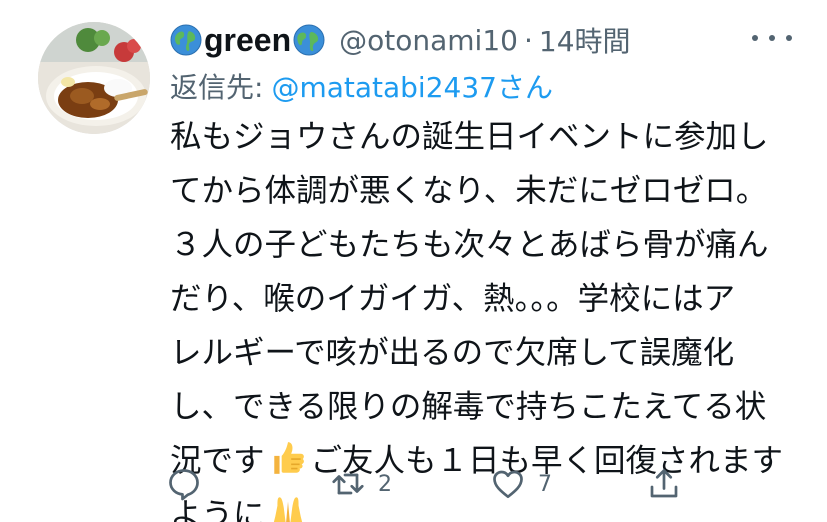  I want to click on like-button: 7, so click(521, 484).